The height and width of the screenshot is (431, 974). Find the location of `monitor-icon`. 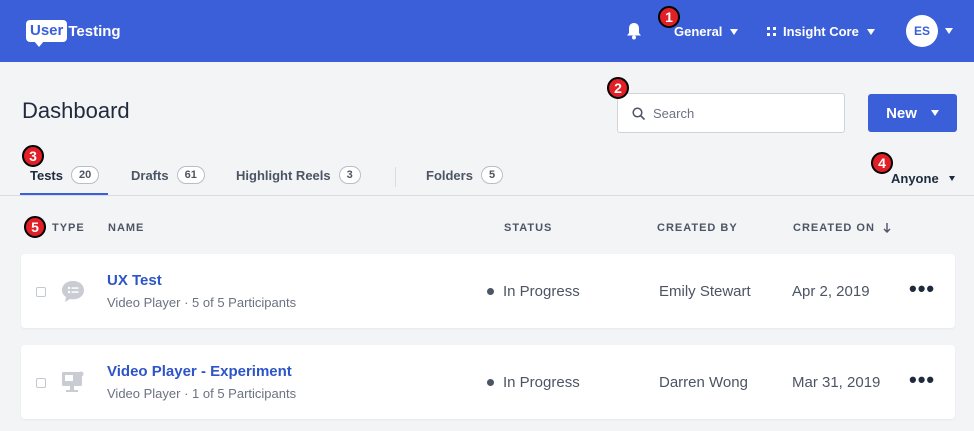

monitor-icon is located at coordinates (73, 381).